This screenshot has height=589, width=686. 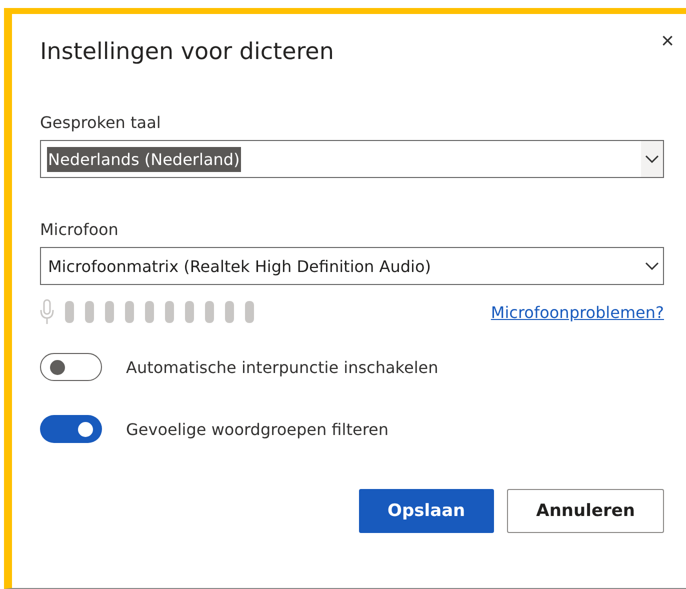 What do you see at coordinates (187, 52) in the screenshot?
I see `dialog-title: Instellingen voor dicteren` at bounding box center [187, 52].